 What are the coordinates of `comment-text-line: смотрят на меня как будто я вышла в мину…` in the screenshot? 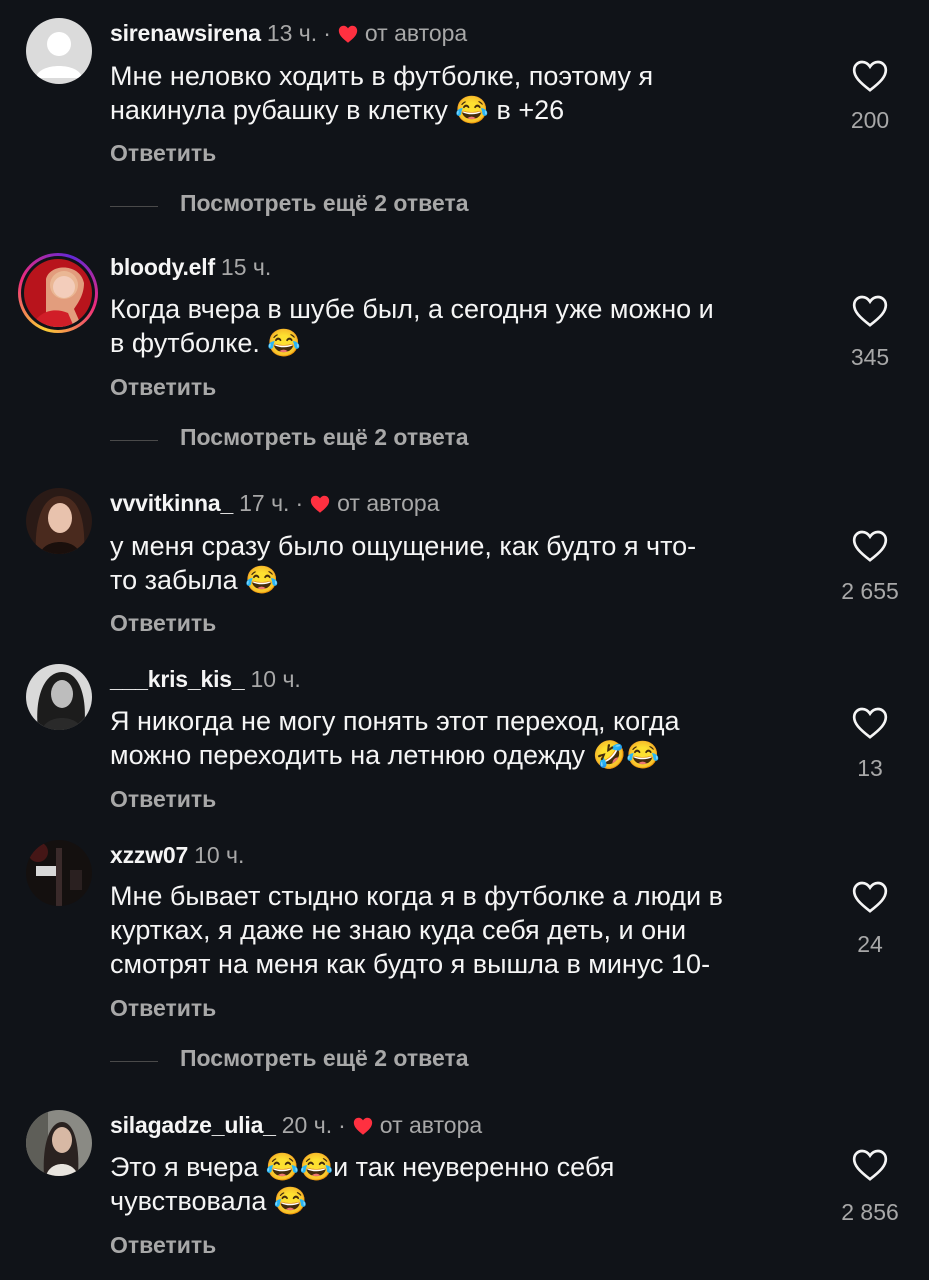 It's located at (410, 964).